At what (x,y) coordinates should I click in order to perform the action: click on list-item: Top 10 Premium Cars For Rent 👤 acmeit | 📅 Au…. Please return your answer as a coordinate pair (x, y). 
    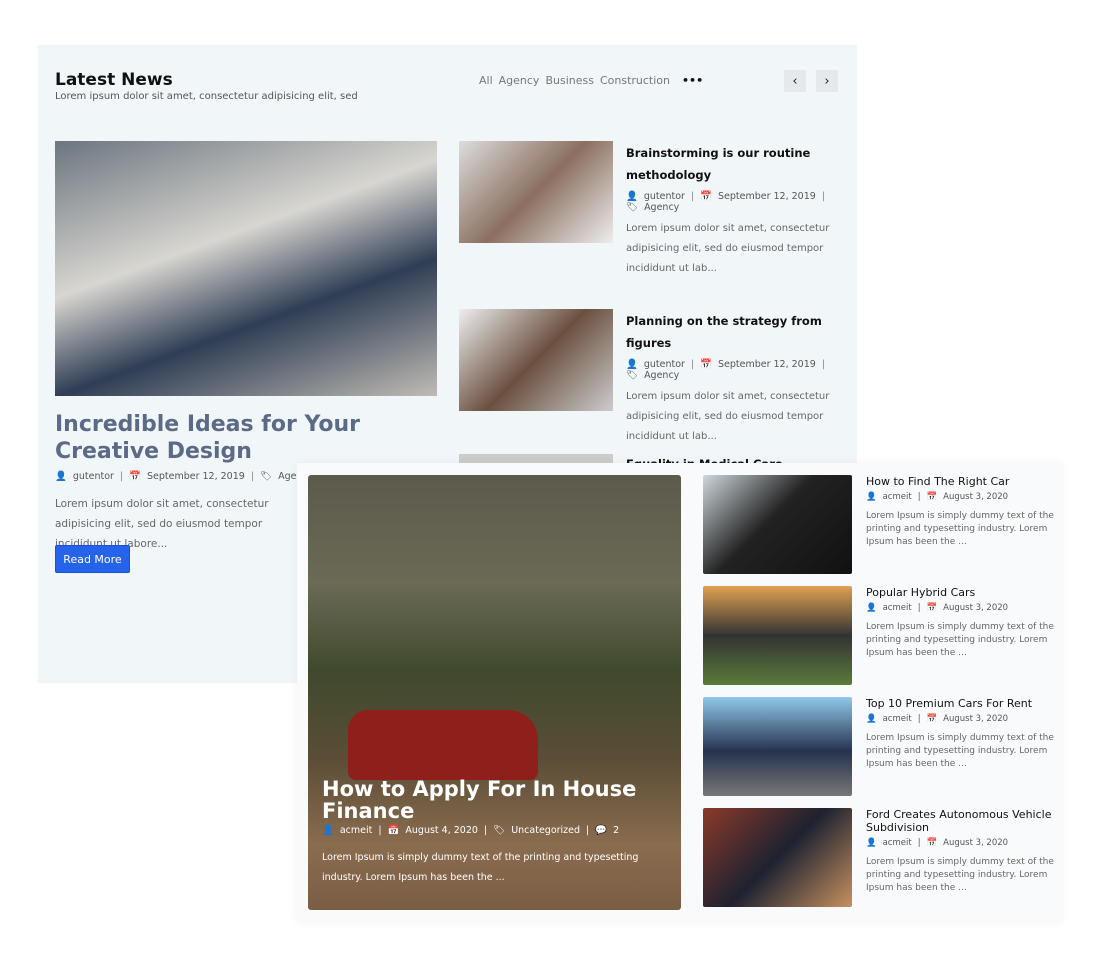
    Looking at the image, I should click on (963, 734).